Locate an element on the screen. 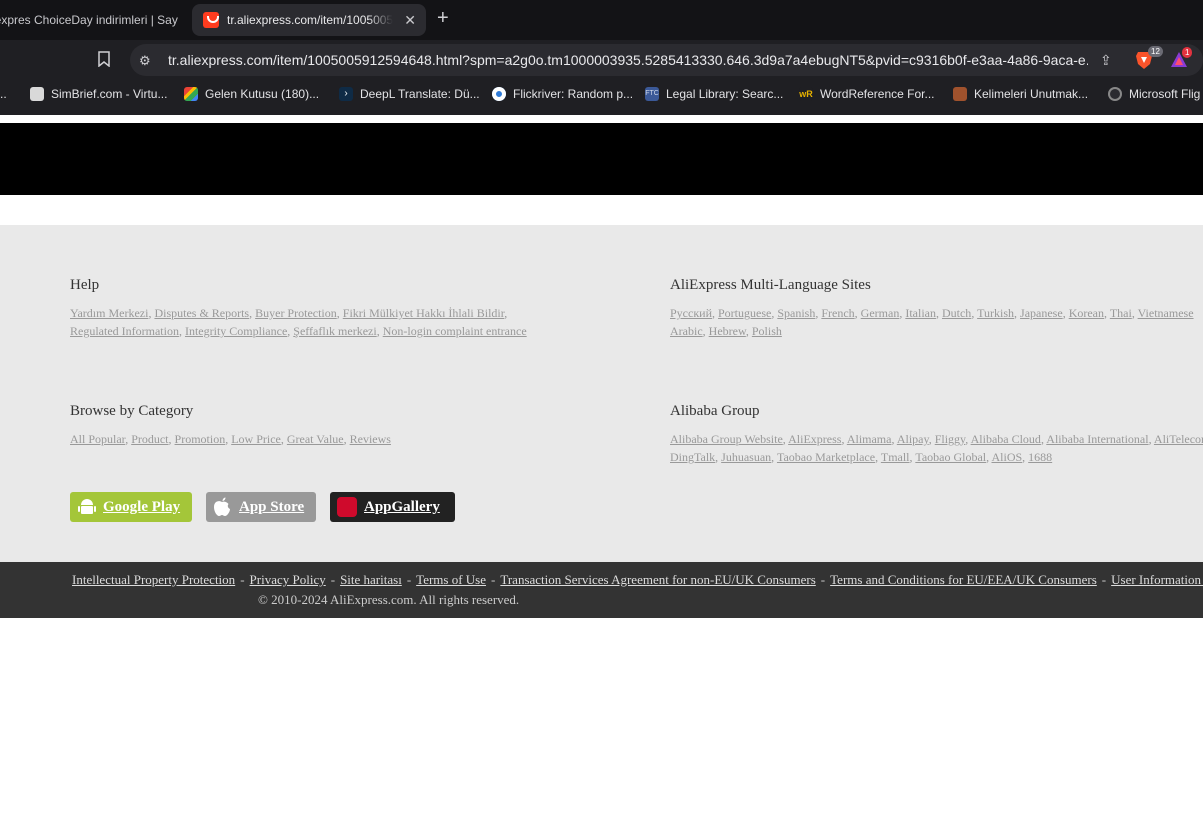  footer-link: Disputes & Reports is located at coordinates (201, 313).